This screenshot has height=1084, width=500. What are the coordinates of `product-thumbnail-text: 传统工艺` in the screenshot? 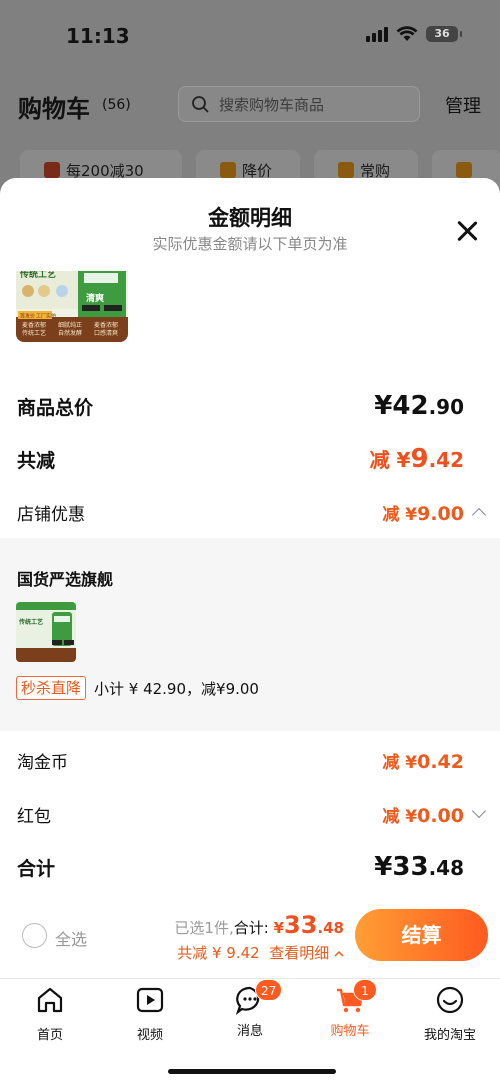 It's located at (30, 622).